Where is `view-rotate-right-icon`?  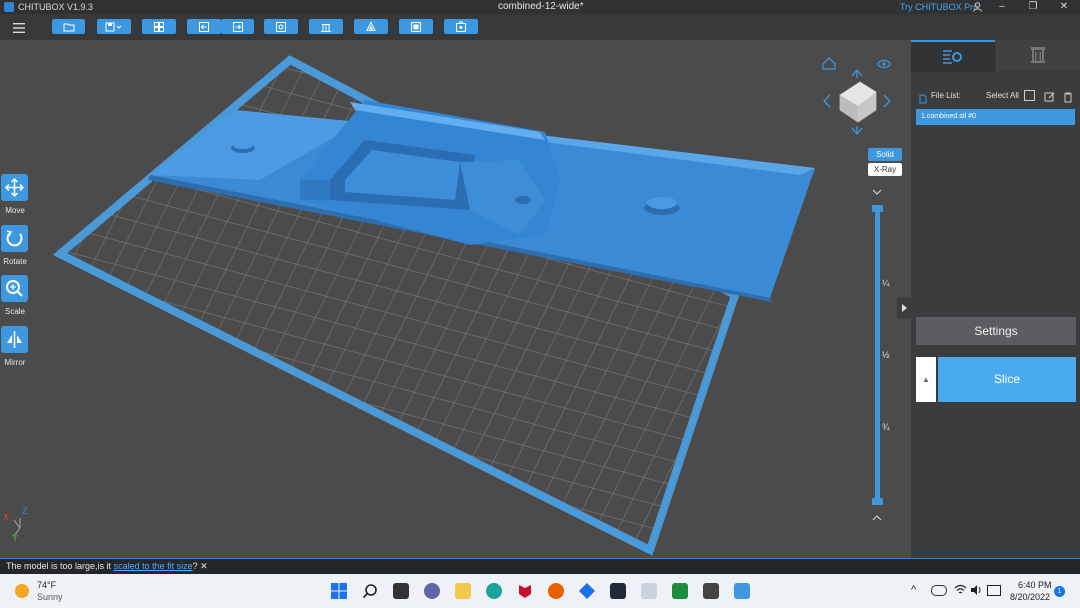
view-rotate-right-icon is located at coordinates (887, 101).